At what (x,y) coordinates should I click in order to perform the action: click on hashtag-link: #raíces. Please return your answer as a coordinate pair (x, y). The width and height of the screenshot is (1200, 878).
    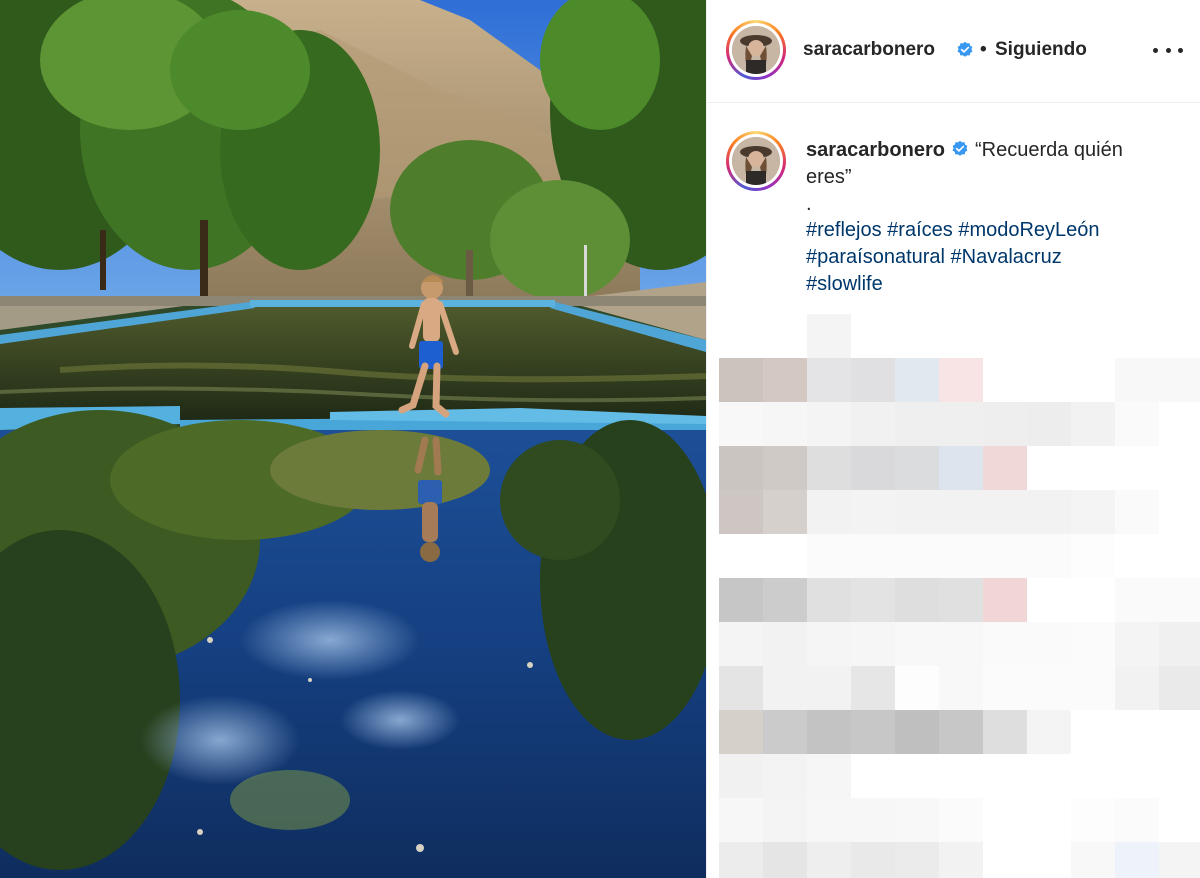
    Looking at the image, I should click on (920, 230).